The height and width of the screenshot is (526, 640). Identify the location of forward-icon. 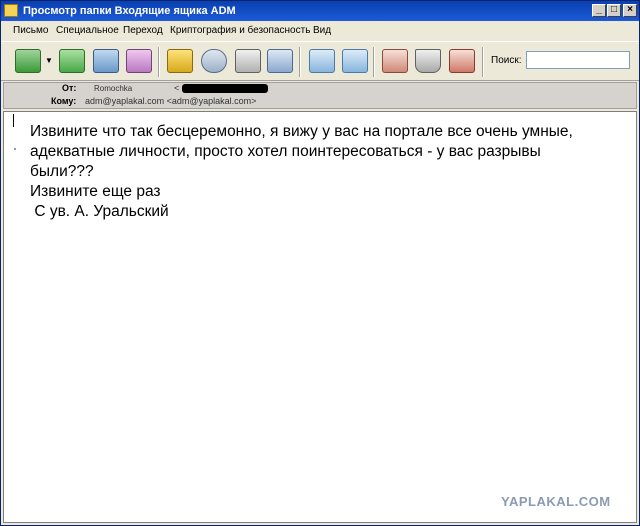
(106, 61).